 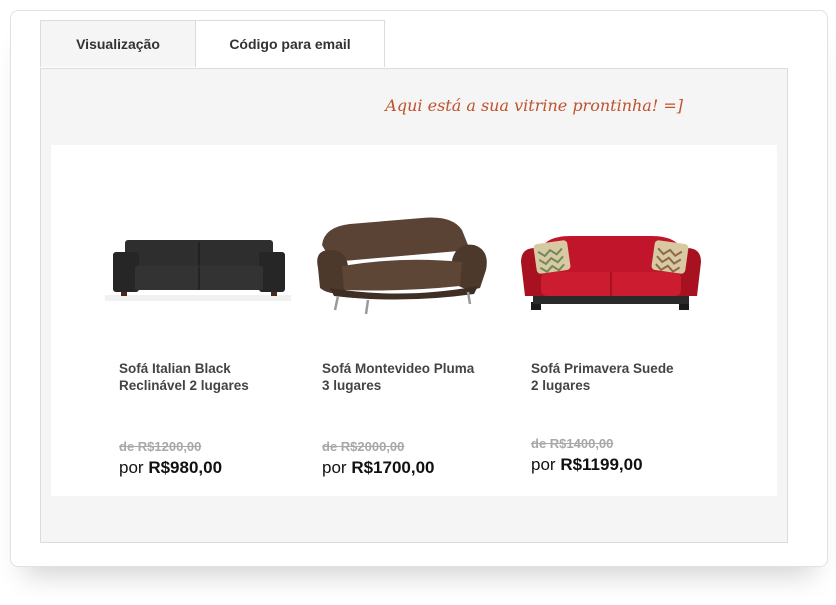 I want to click on new-price: por R$1199,00, so click(x=587, y=465).